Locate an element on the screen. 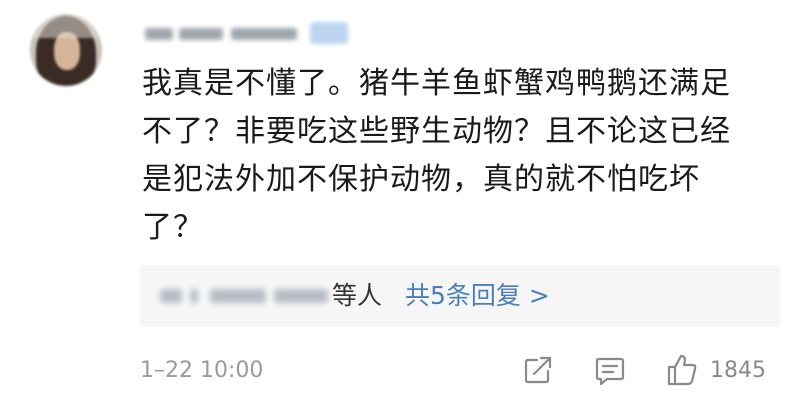  comment-icon is located at coordinates (610, 370).